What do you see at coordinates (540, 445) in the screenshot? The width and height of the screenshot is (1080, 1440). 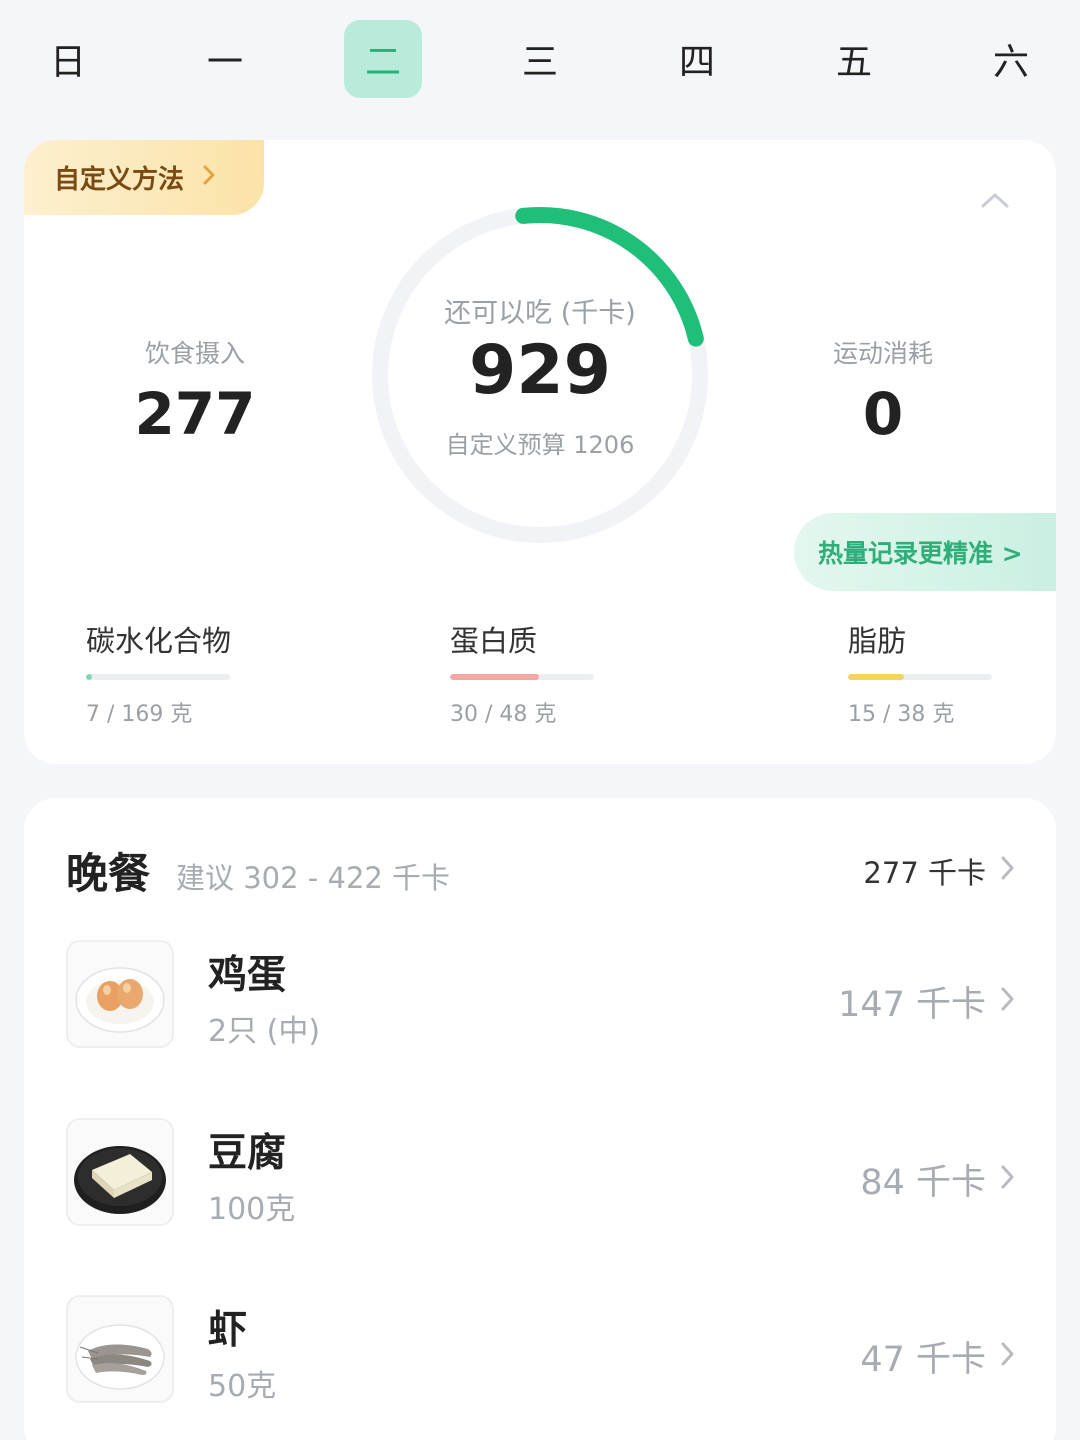 I see `budget-label: 自定义预算 1206` at bounding box center [540, 445].